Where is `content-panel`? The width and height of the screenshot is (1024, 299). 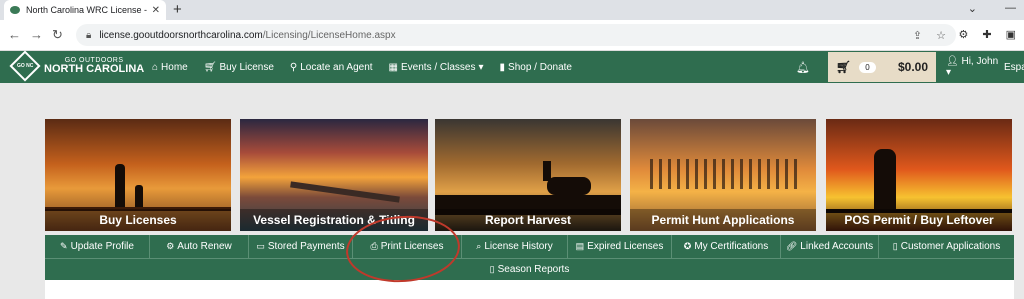 content-panel is located at coordinates (529, 289).